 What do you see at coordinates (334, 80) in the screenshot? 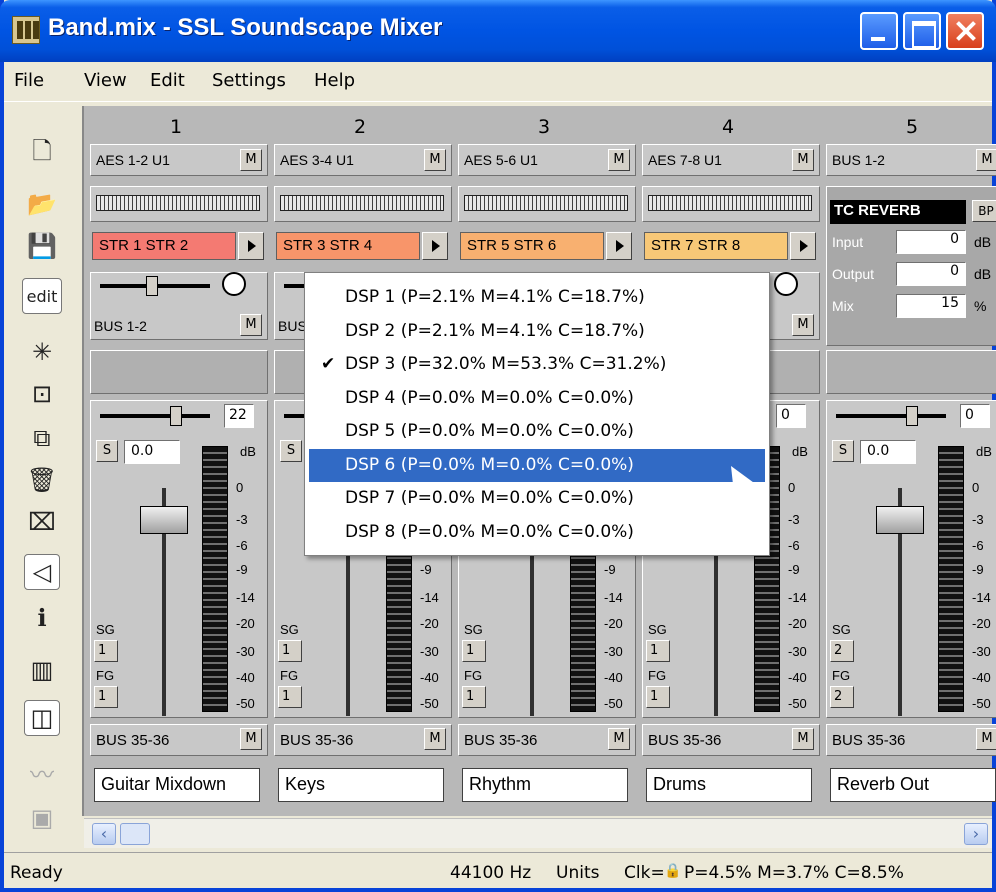
I see `menu-help: Help` at bounding box center [334, 80].